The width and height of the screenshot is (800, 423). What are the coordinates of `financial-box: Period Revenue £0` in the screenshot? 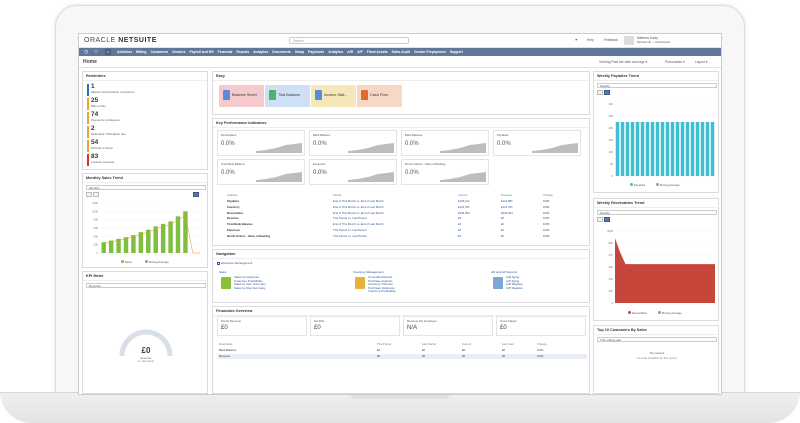 It's located at (262, 326).